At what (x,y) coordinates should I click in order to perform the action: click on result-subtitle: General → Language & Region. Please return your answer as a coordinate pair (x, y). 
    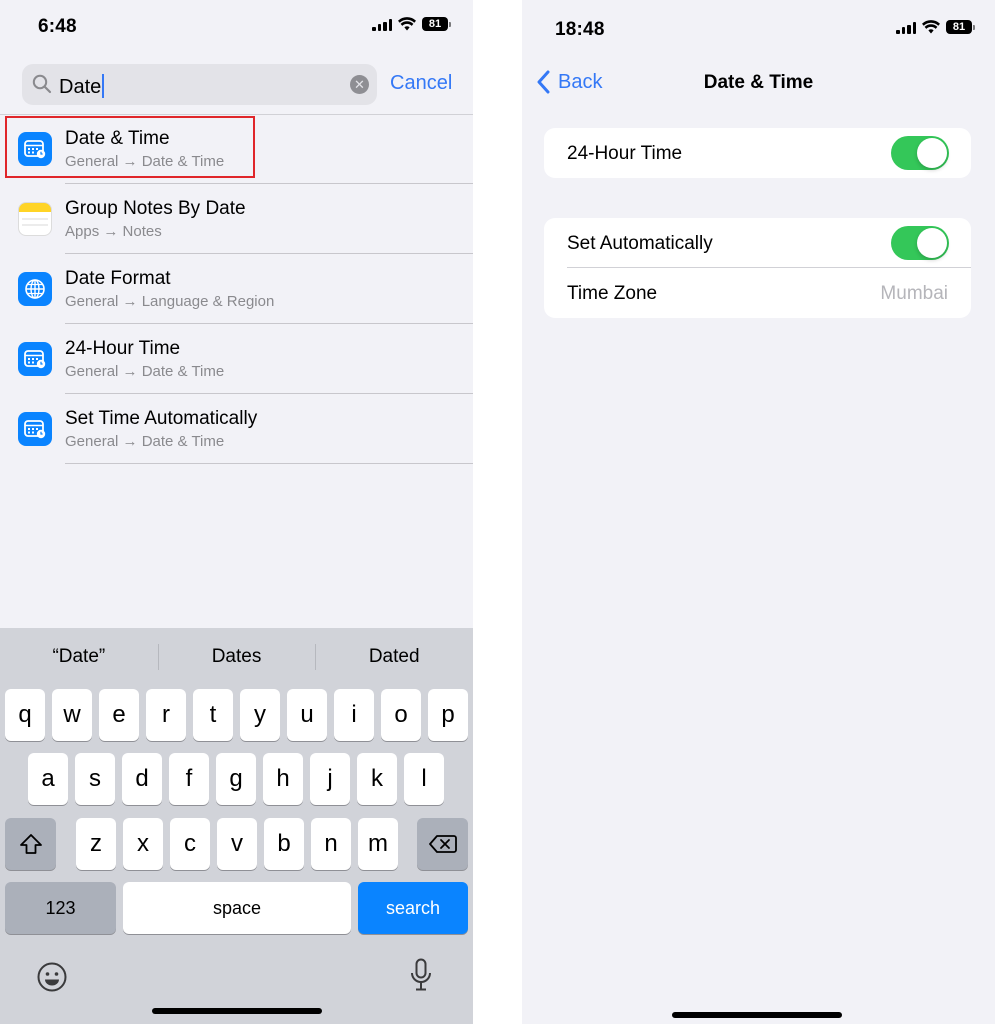
    Looking at the image, I should click on (170, 301).